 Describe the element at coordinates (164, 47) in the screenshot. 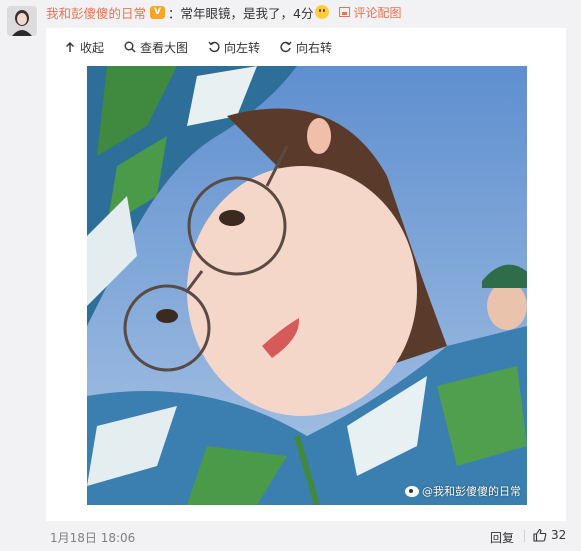

I see `view-large-label: 查看大图` at that location.